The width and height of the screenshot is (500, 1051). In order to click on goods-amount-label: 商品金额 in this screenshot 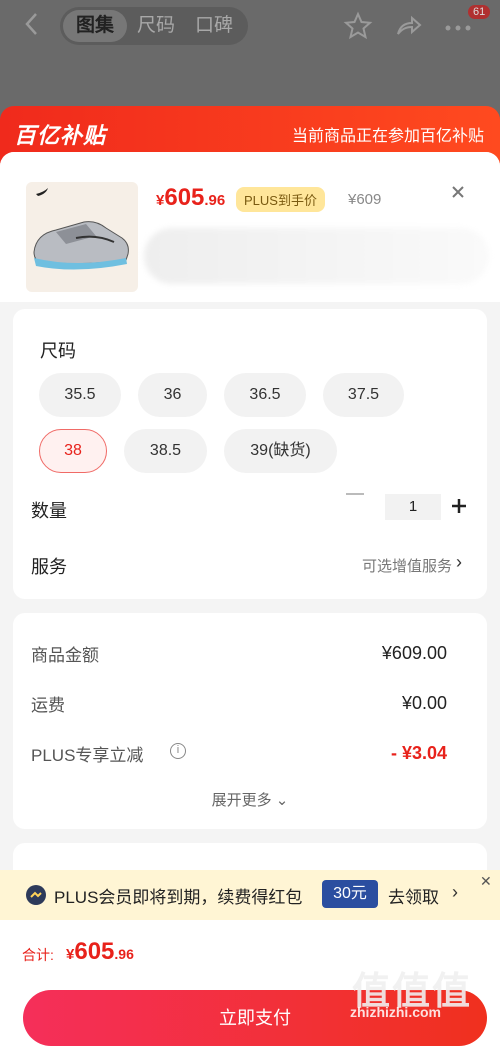, I will do `click(65, 655)`.